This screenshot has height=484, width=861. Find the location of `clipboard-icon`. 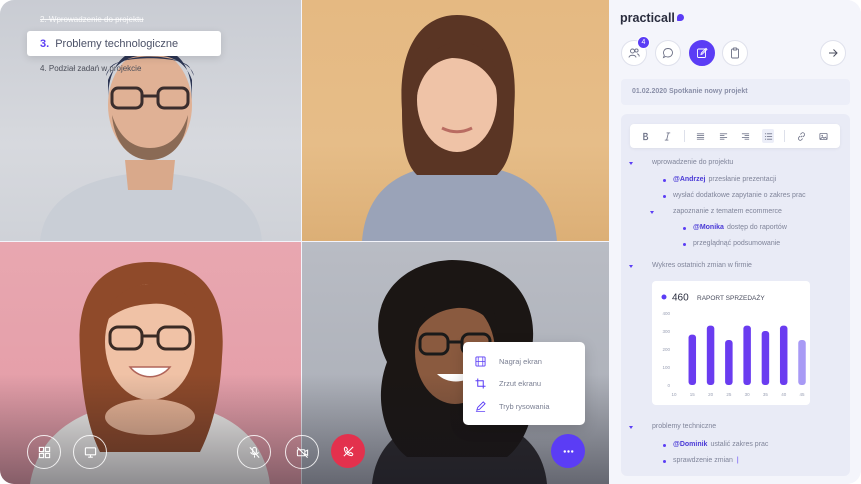

clipboard-icon is located at coordinates (735, 53).